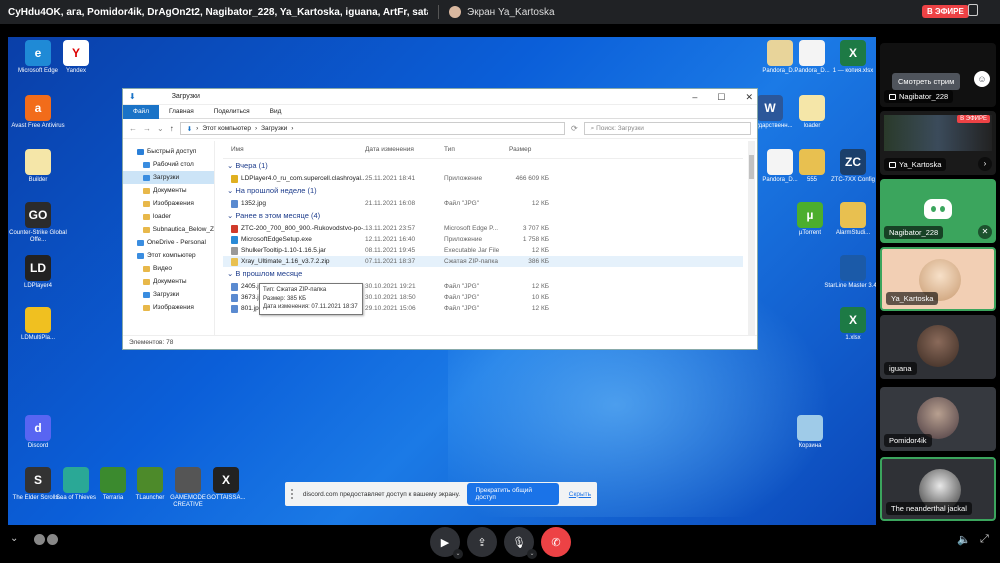 This screenshot has height=563, width=1000. I want to click on file-row: 1352.jpg 21.11.2021 16:08 Файл "JPG" 12 КБ, so click(483, 203).